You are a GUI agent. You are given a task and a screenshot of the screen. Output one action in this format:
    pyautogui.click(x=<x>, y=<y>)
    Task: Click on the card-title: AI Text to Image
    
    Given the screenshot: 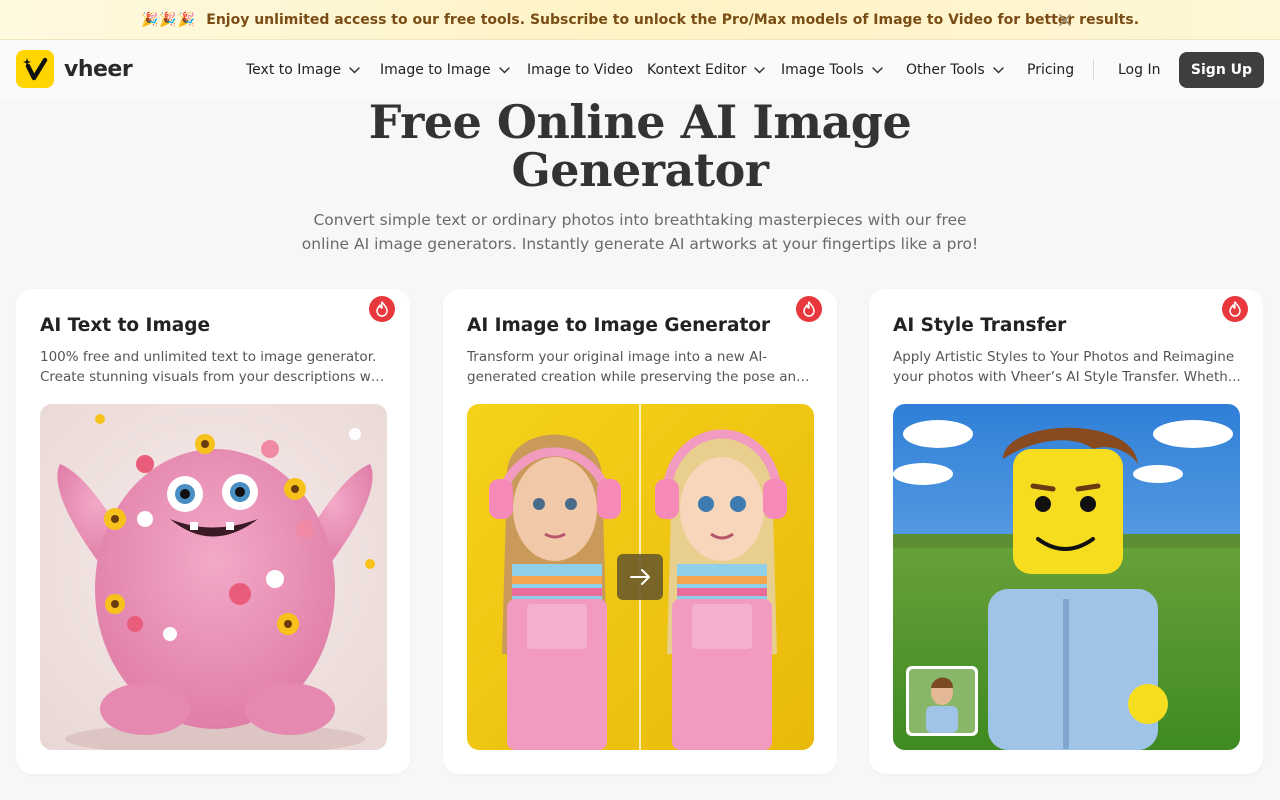 What is the action you would take?
    pyautogui.click(x=125, y=325)
    